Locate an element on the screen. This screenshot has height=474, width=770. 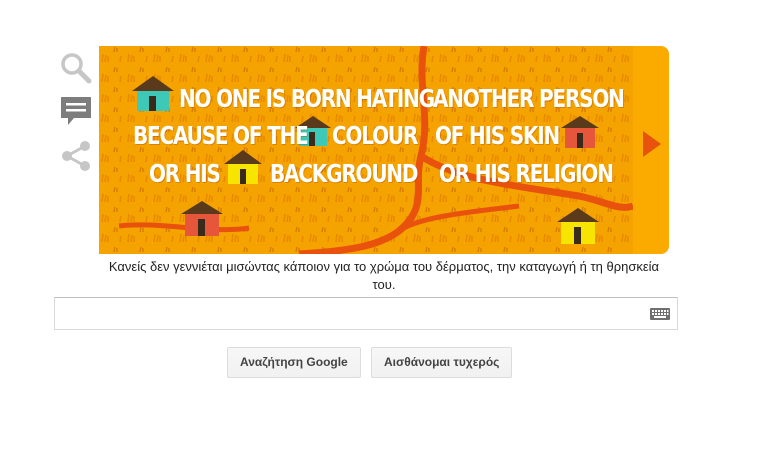
doodle-text-line-7: OF HIS SKIN is located at coordinates (497, 135).